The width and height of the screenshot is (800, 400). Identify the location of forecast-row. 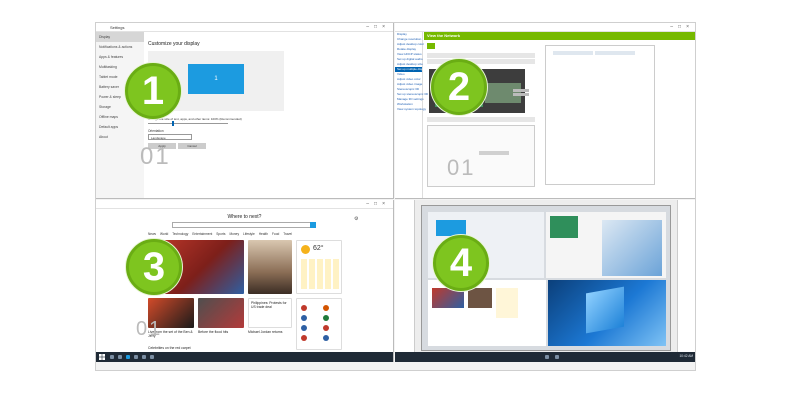
(320, 274).